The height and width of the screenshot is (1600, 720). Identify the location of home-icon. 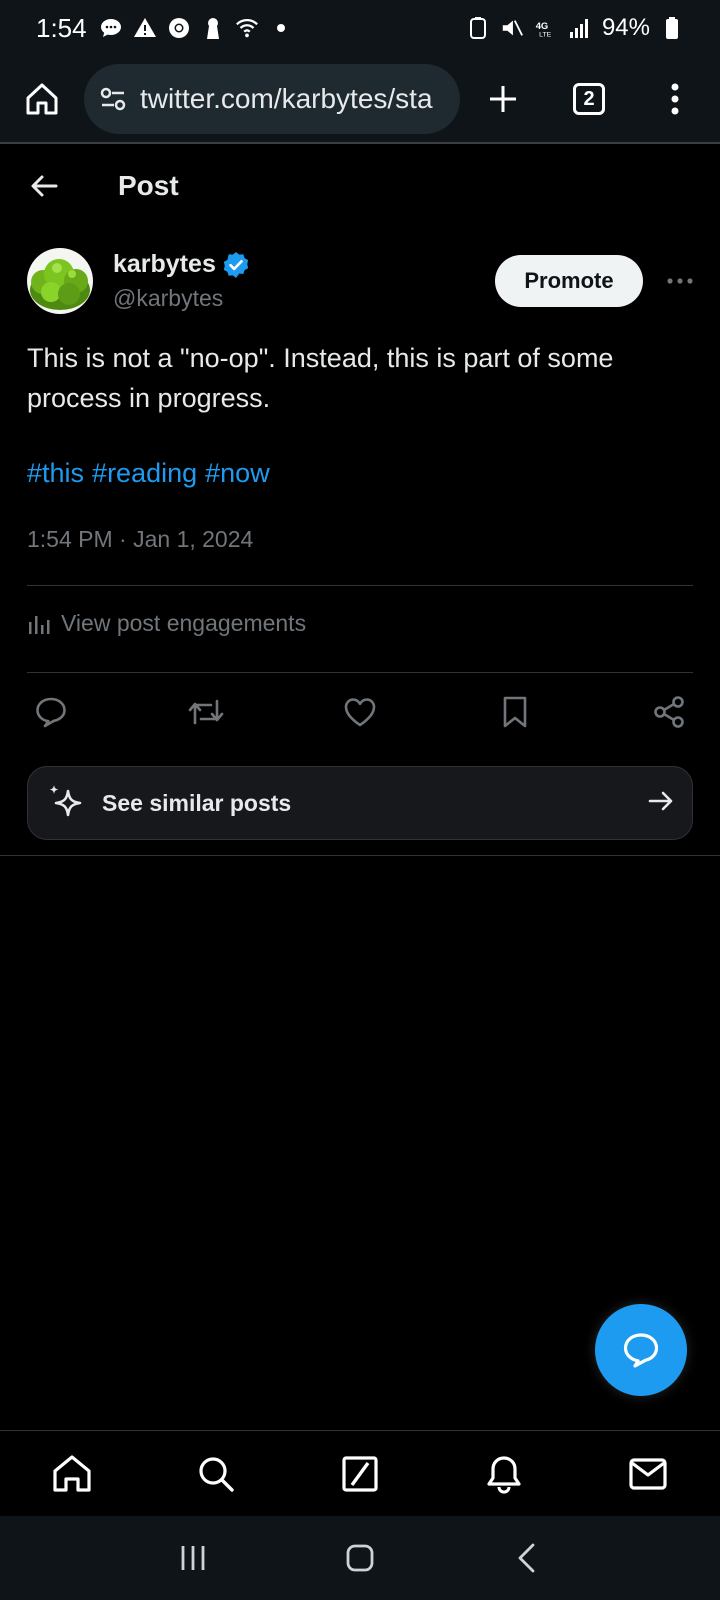
(72, 1473).